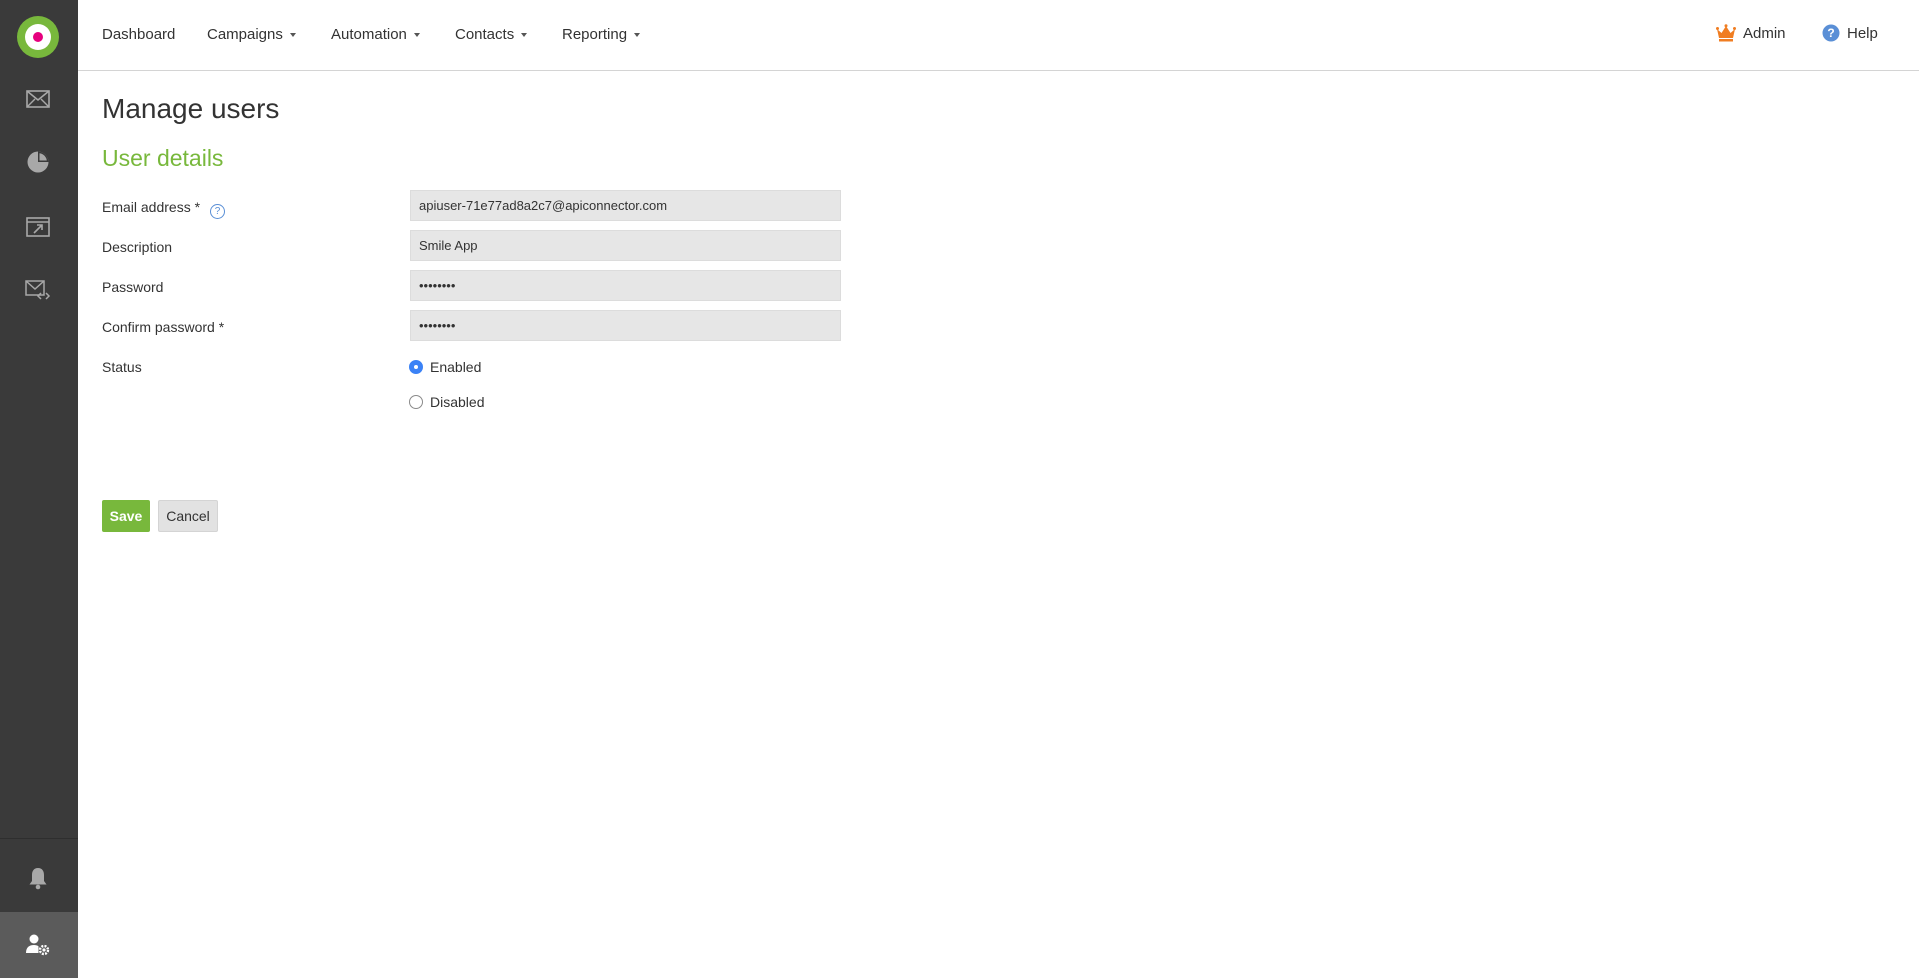 This screenshot has height=978, width=1919. Describe the element at coordinates (416, 402) in the screenshot. I see `status-disabled-radio` at that location.